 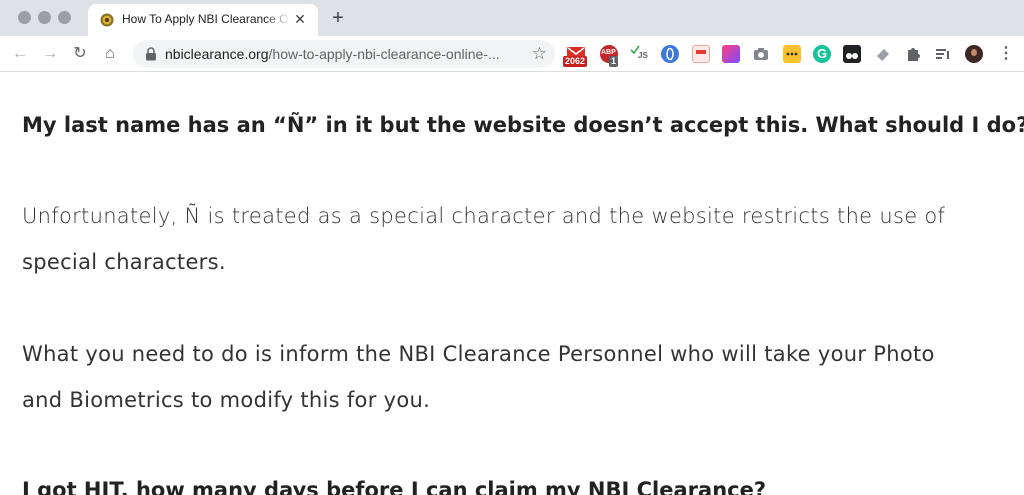 I want to click on adblock-plus-extension-icon: ABP 1, so click(x=609, y=56).